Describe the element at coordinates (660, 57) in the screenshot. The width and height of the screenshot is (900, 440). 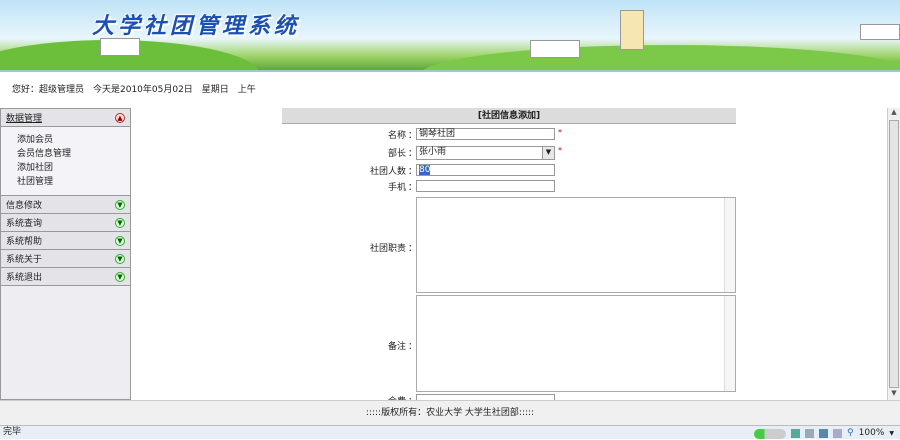
I see `hill-decoration` at that location.